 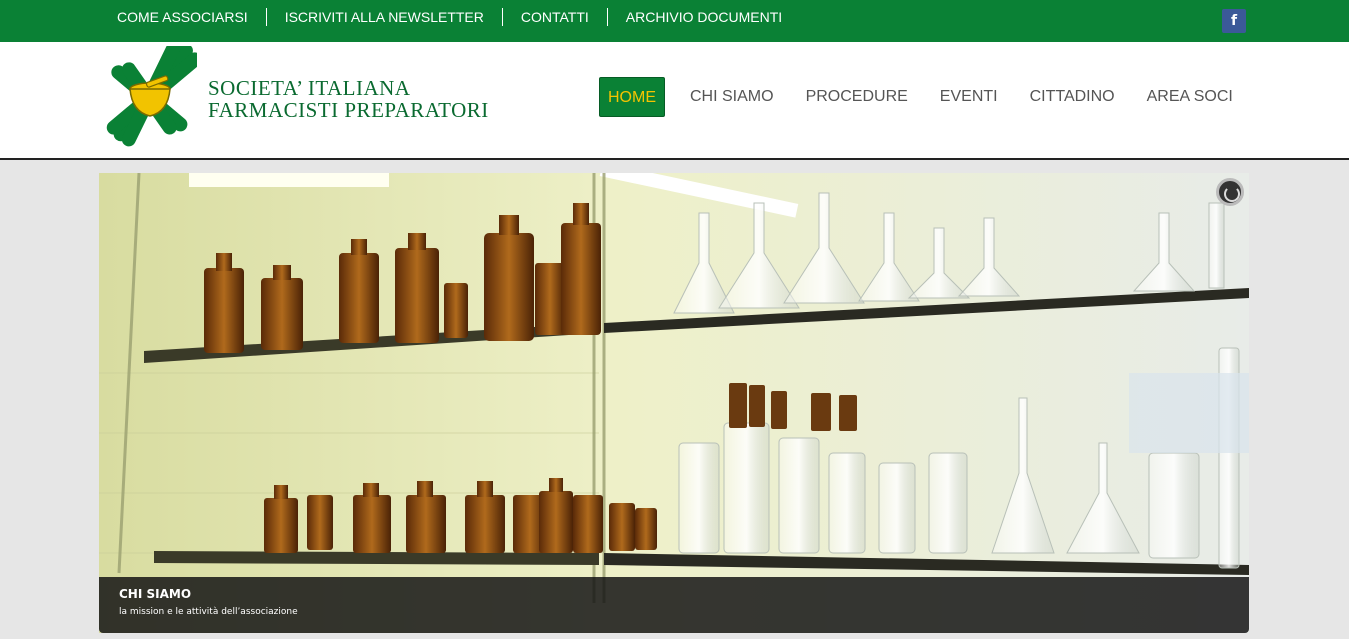 What do you see at coordinates (383, 17) in the screenshot?
I see `top-link-newsletter: ISCRIVITI ALLA NEWSLETTER` at bounding box center [383, 17].